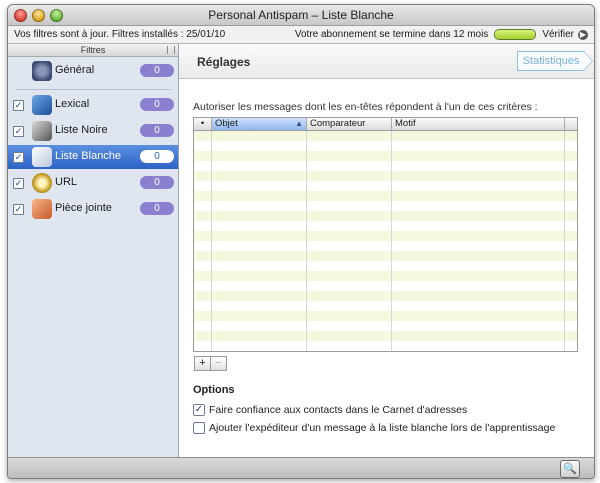 This screenshot has width=600, height=483. I want to click on minimize-window-button, so click(38, 15).